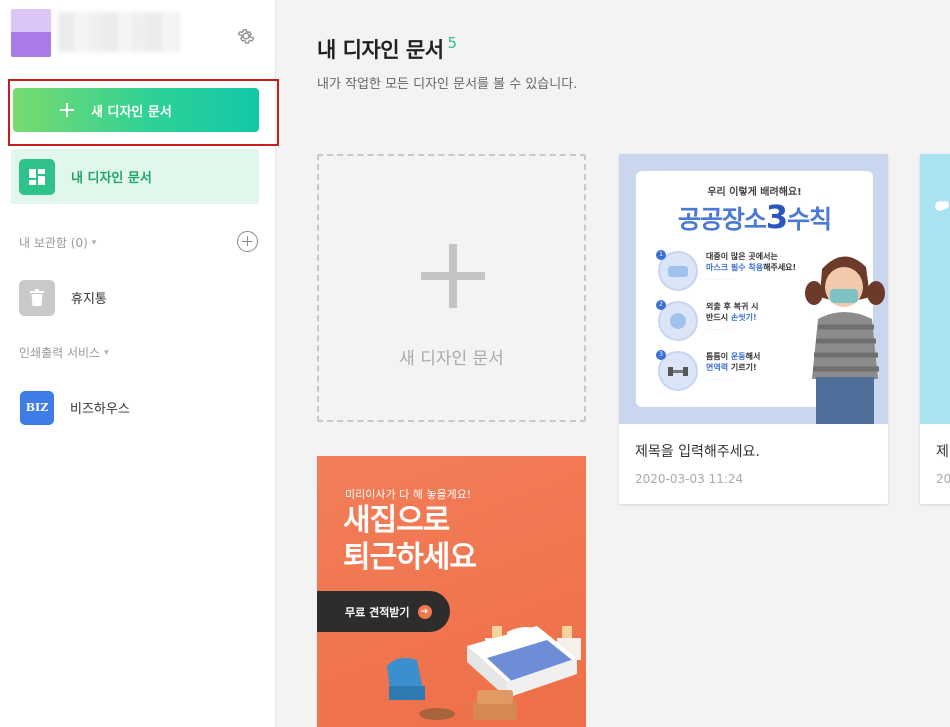 The image size is (950, 727). Describe the element at coordinates (689, 479) in the screenshot. I see `document-date: 2020-03-03 11:24` at that location.